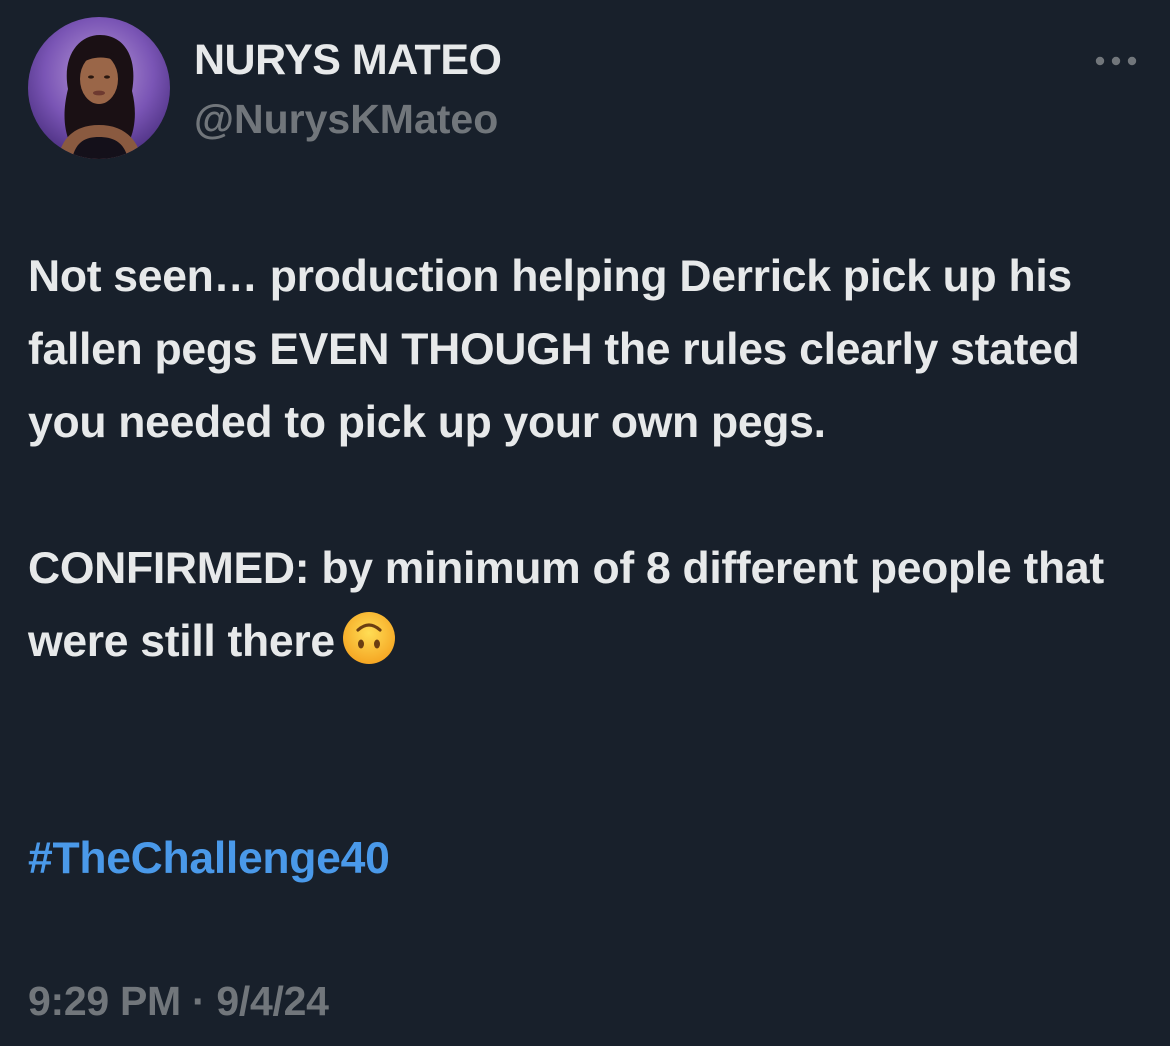 The height and width of the screenshot is (1046, 1170). I want to click on author-handle: @NurysKMateo, so click(346, 119).